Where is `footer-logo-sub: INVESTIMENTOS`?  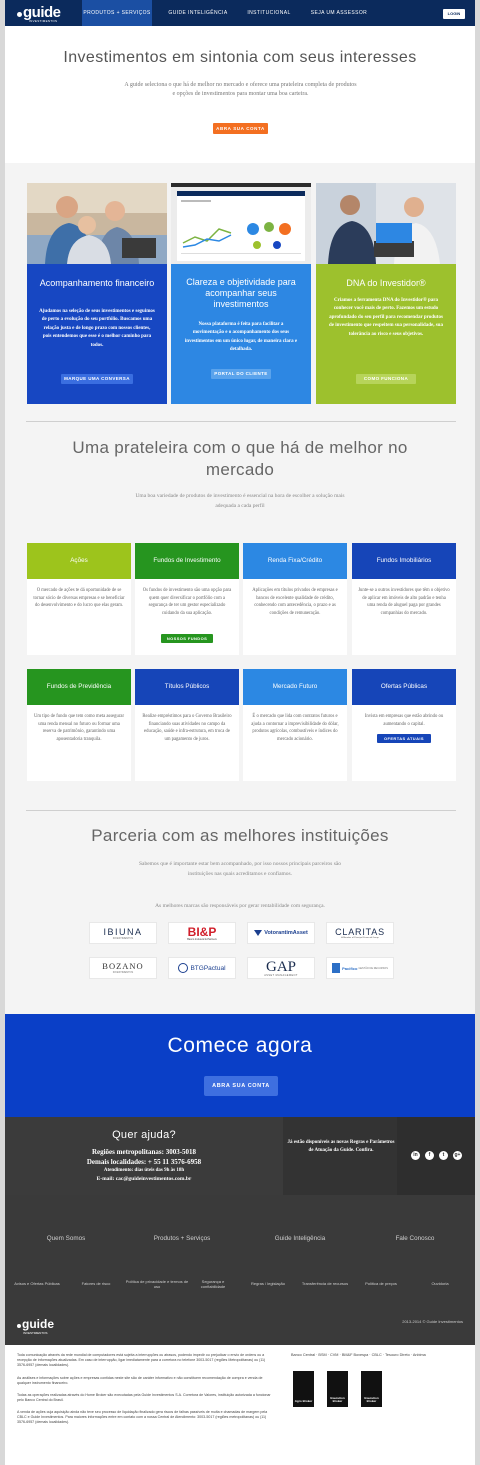 footer-logo-sub: INVESTIMENTOS is located at coordinates (35, 1333).